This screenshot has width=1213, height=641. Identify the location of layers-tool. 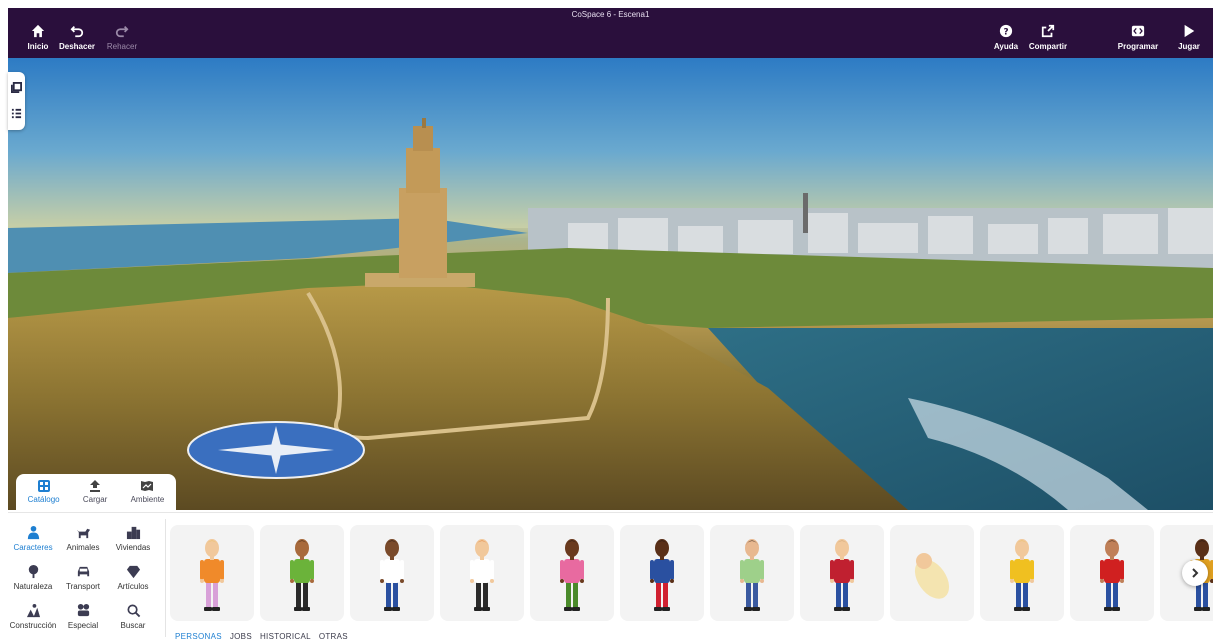
(16, 87).